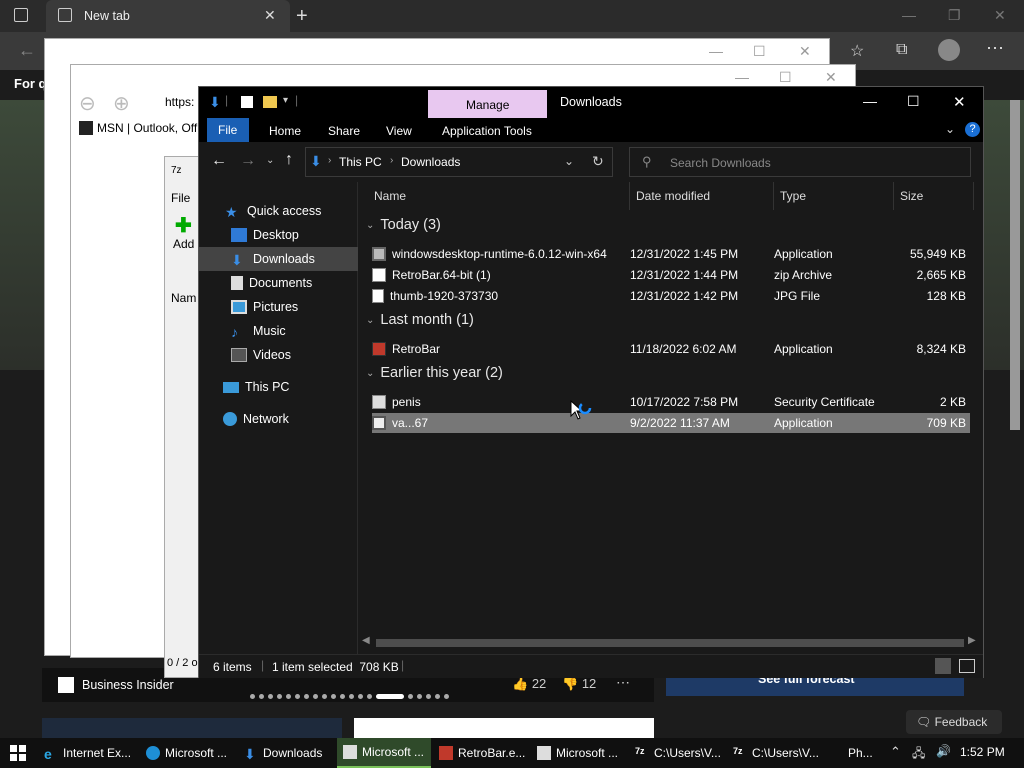 The width and height of the screenshot is (1024, 768). What do you see at coordinates (168, 16) in the screenshot?
I see `edge-tab: New tab ✕` at bounding box center [168, 16].